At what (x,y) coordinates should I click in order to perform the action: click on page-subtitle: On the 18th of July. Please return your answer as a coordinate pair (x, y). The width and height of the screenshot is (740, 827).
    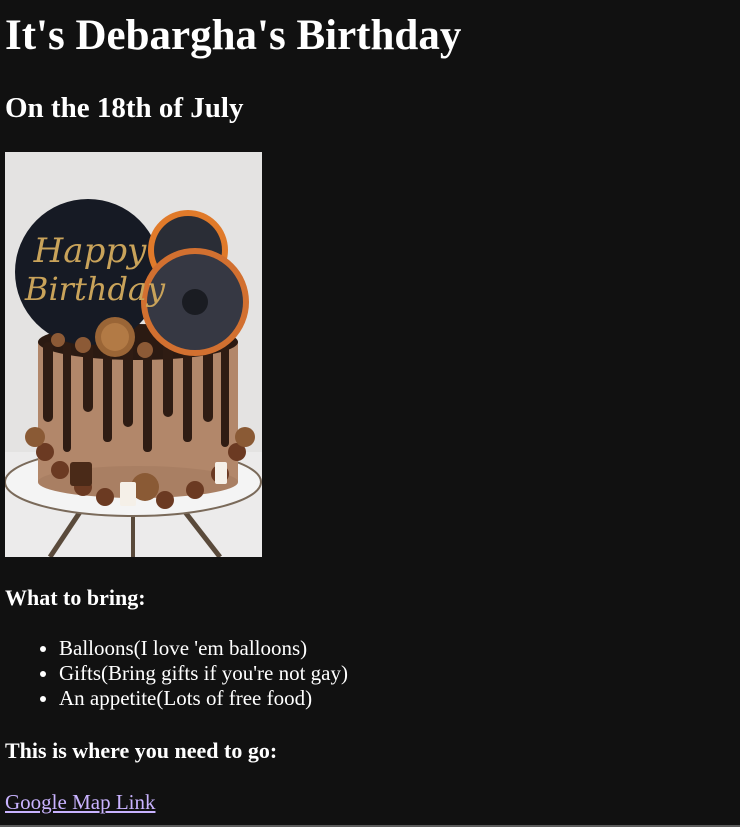
    Looking at the image, I should click on (124, 108).